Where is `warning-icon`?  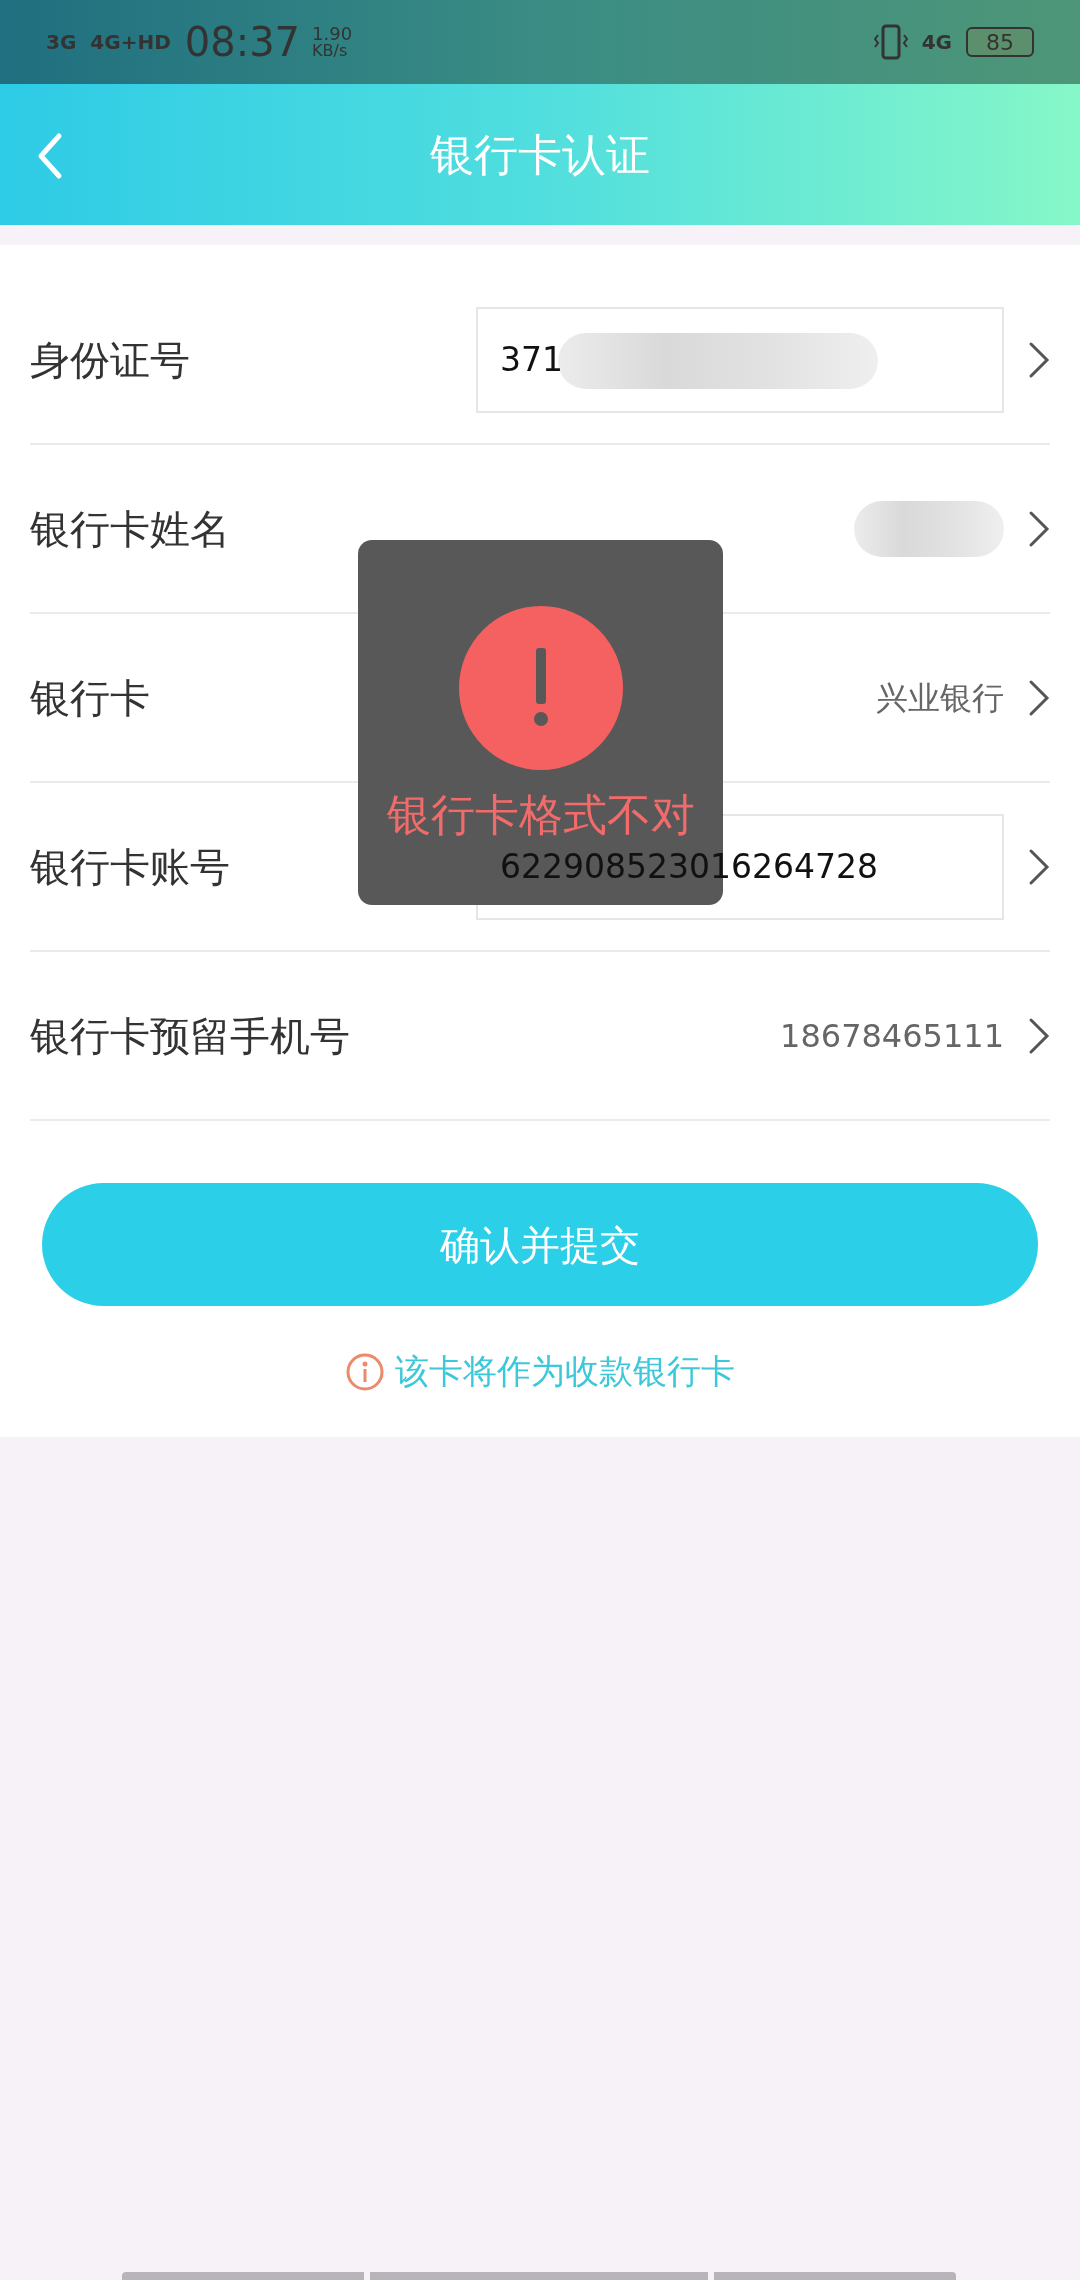 warning-icon is located at coordinates (540, 688).